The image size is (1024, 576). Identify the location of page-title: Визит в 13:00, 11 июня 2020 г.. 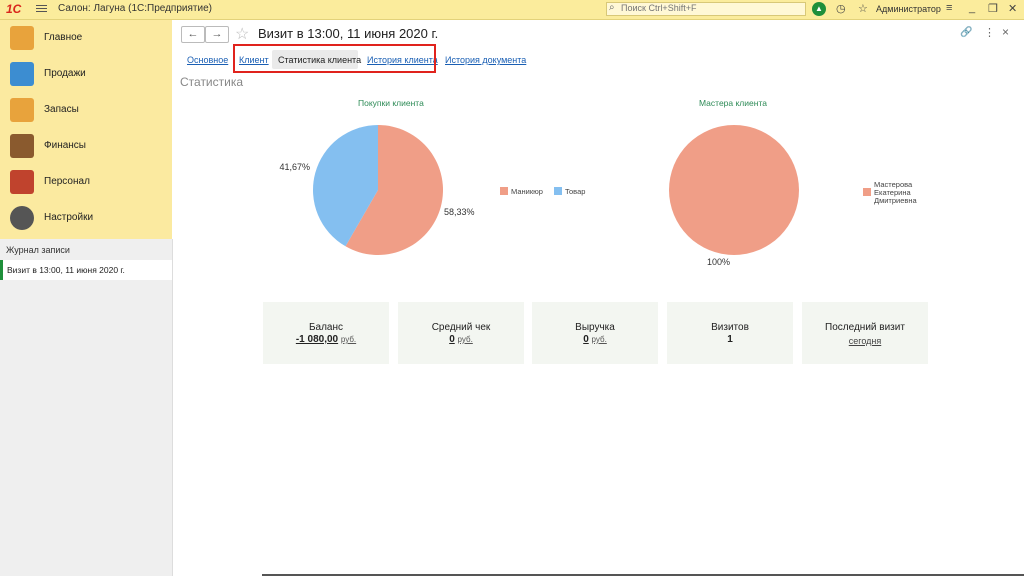
(348, 33).